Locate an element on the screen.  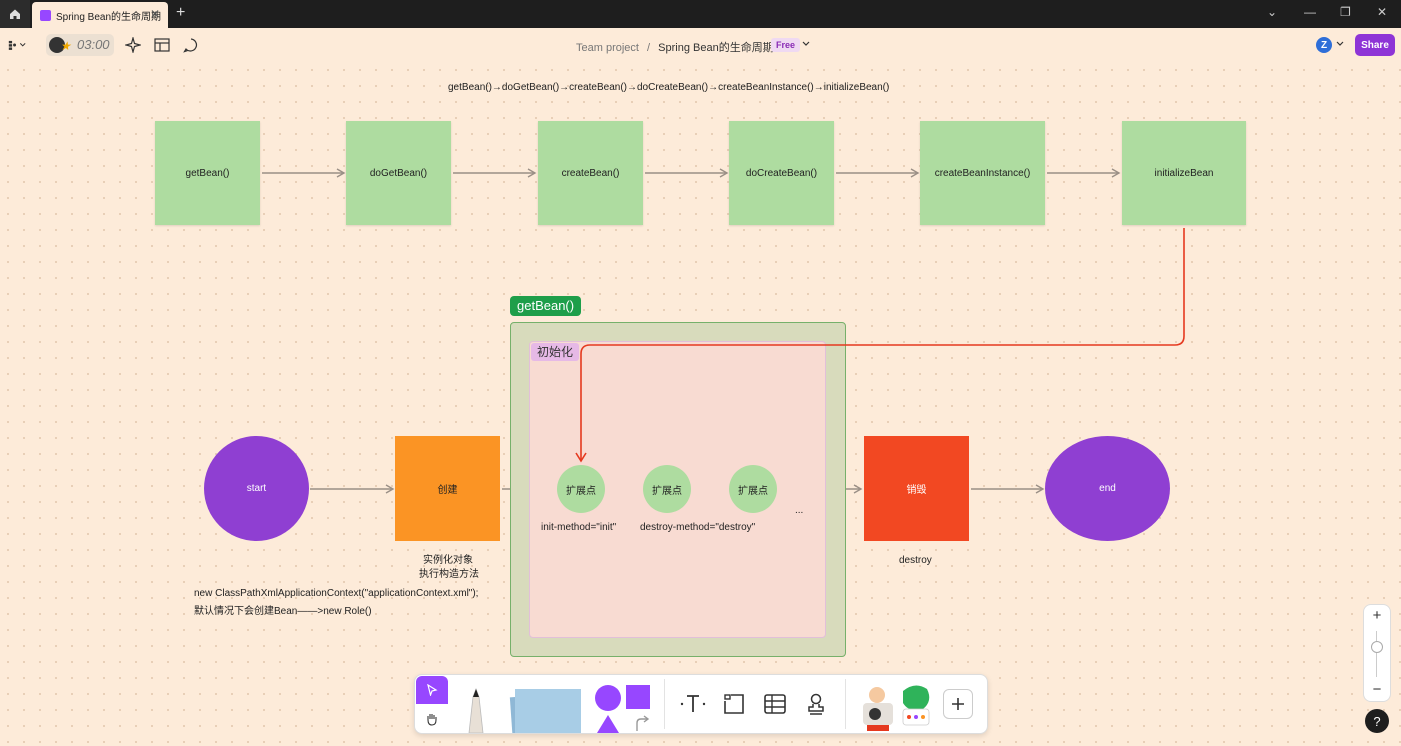
more-tools-button is located at coordinates (958, 704).